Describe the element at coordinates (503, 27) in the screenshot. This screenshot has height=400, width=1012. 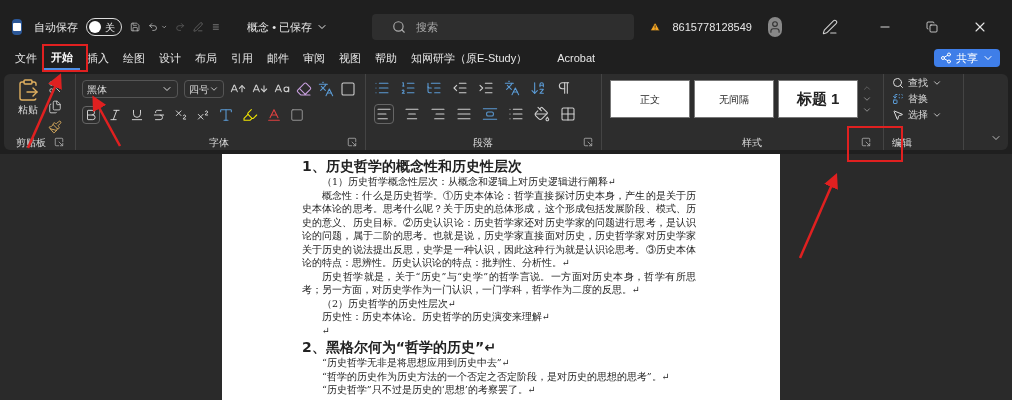
I see `search-field: 搜索` at that location.